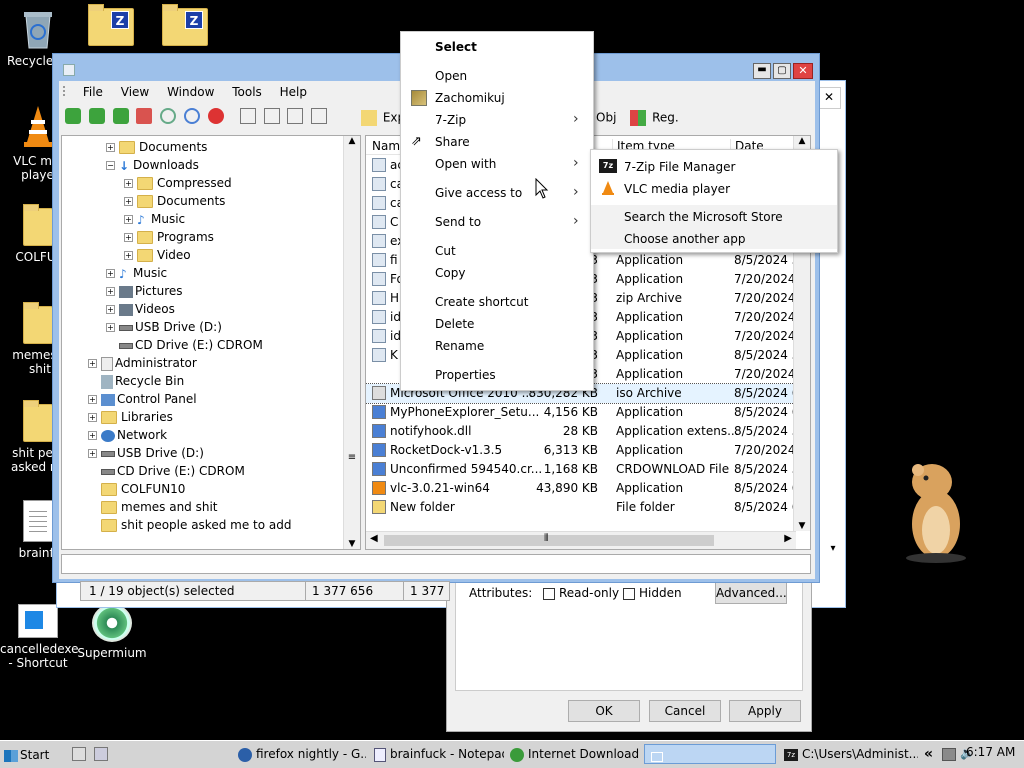 This screenshot has height=768, width=1024. Describe the element at coordinates (73, 116) in the screenshot. I see `back-icon` at that location.